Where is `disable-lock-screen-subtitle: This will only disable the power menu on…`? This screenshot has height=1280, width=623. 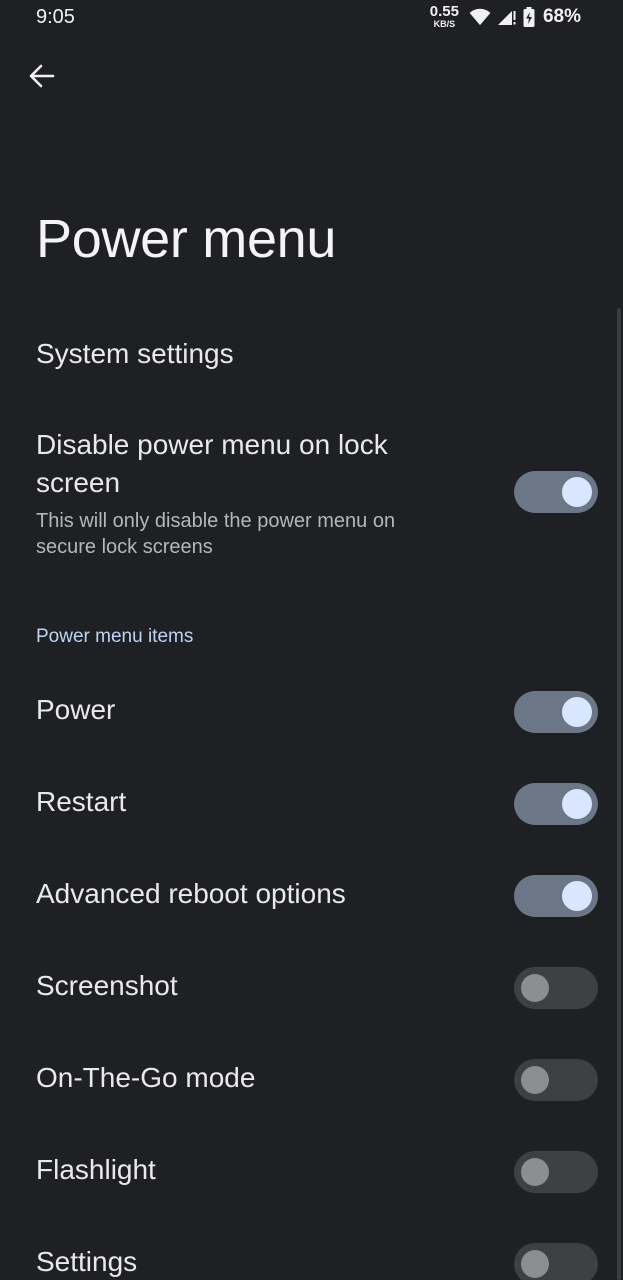
disable-lock-screen-subtitle: This will only disable the power menu on… is located at coordinates (216, 534).